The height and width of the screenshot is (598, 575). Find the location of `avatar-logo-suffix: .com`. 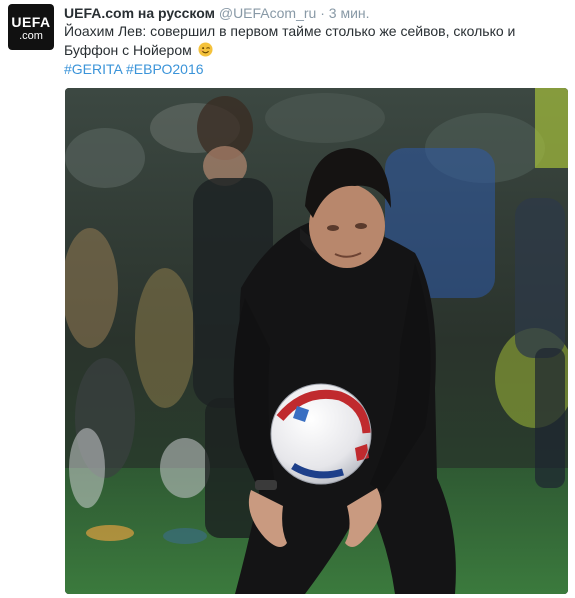

avatar-logo-suffix: .com is located at coordinates (31, 36).